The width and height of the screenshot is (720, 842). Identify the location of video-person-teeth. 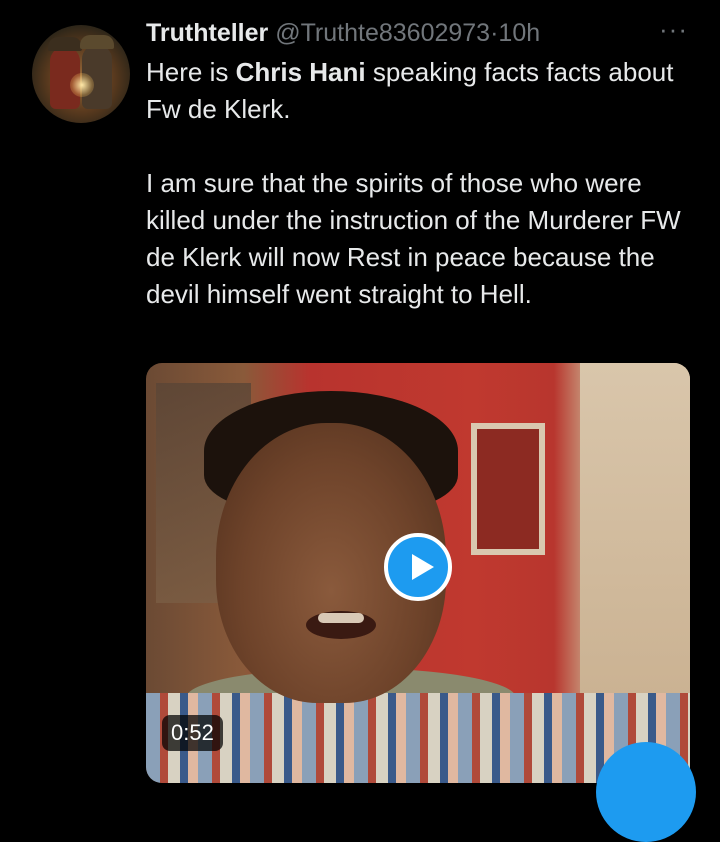
(341, 618).